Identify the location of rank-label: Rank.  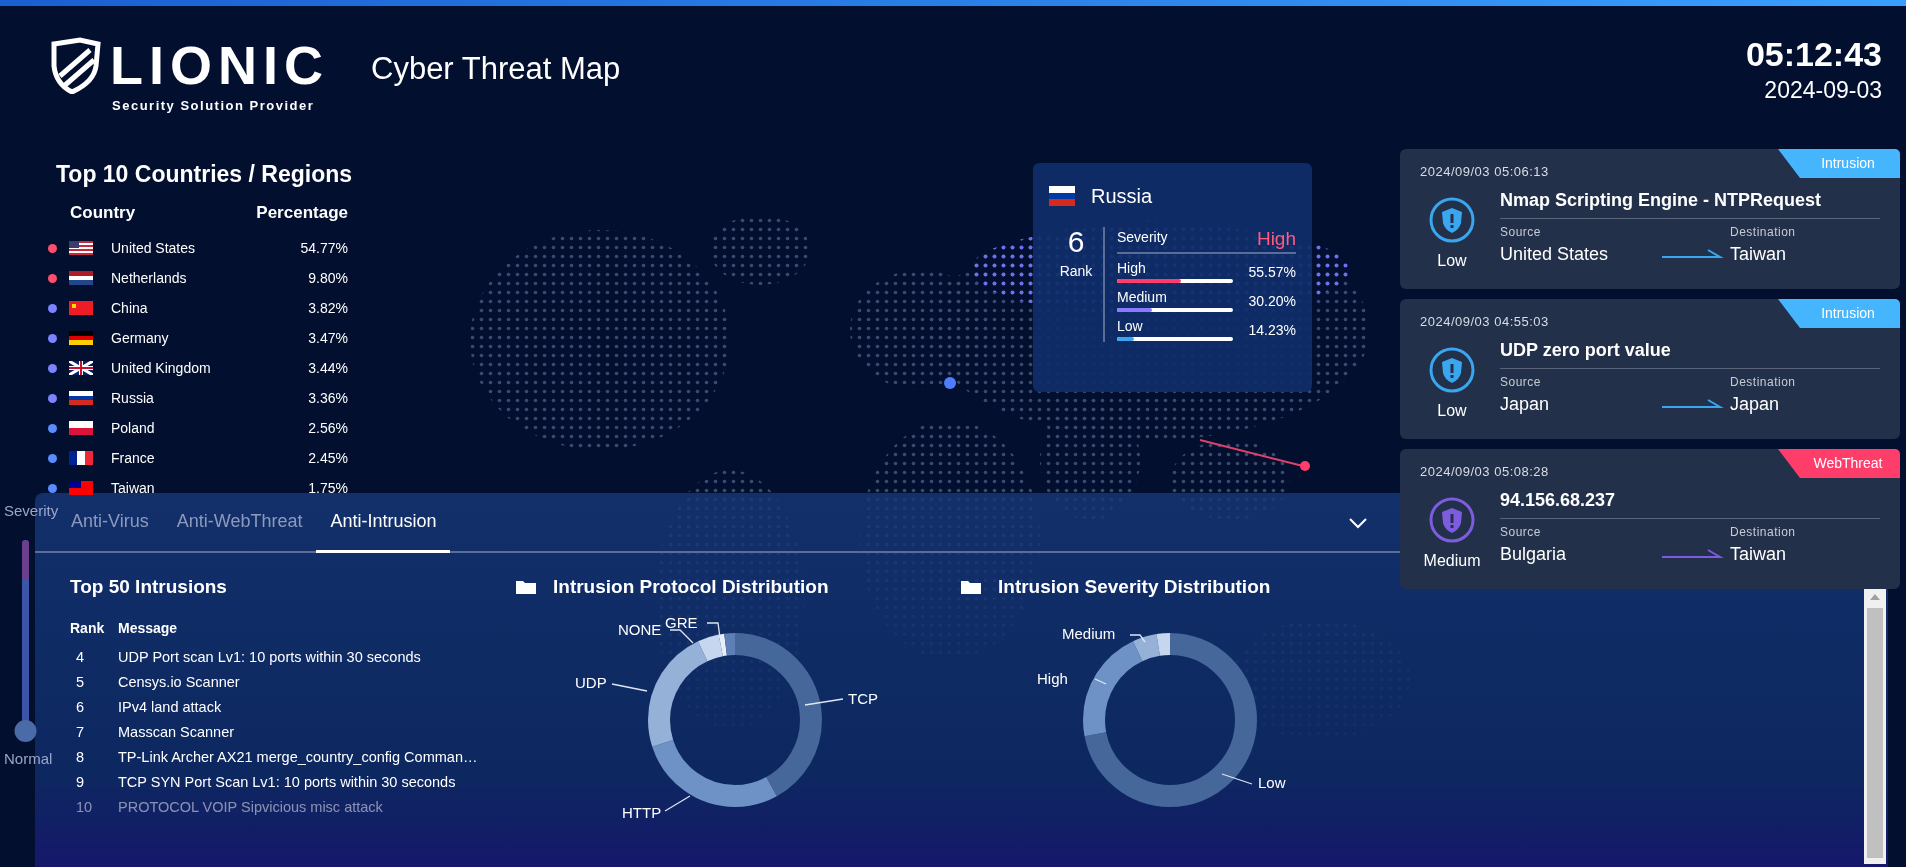
(1076, 271).